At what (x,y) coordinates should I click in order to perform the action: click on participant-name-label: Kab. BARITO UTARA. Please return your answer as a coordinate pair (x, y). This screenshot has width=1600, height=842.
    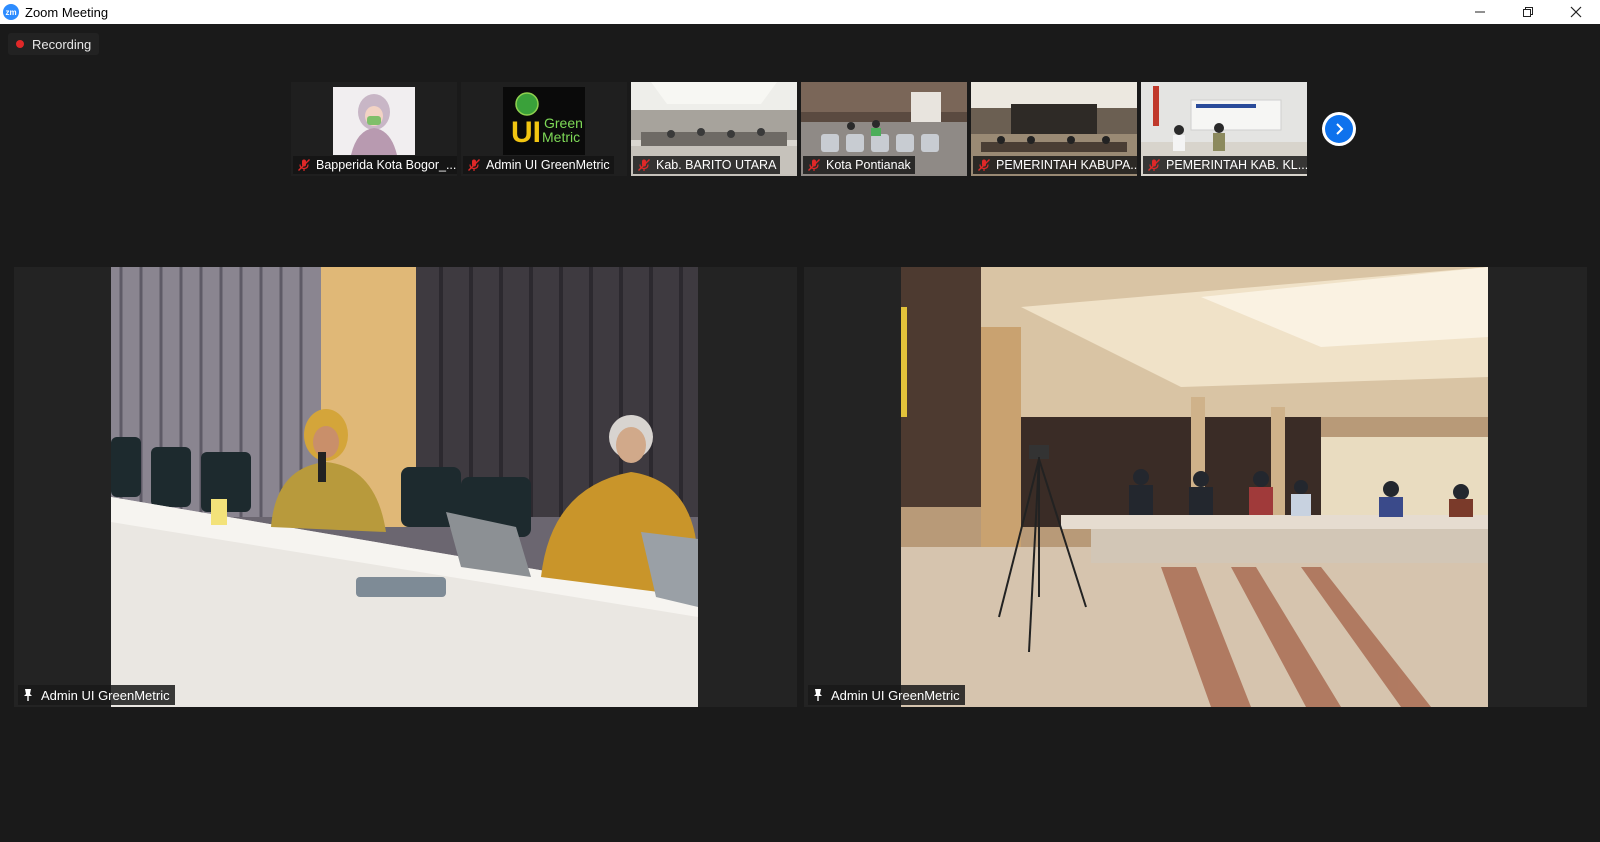
    Looking at the image, I should click on (707, 165).